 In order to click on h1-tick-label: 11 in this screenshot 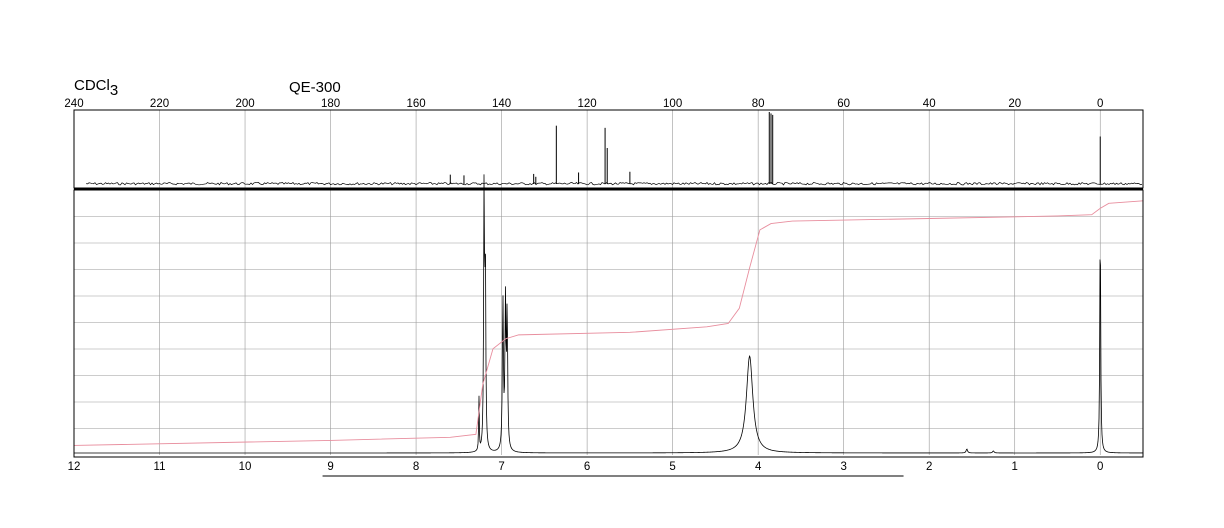, I will do `click(160, 467)`.